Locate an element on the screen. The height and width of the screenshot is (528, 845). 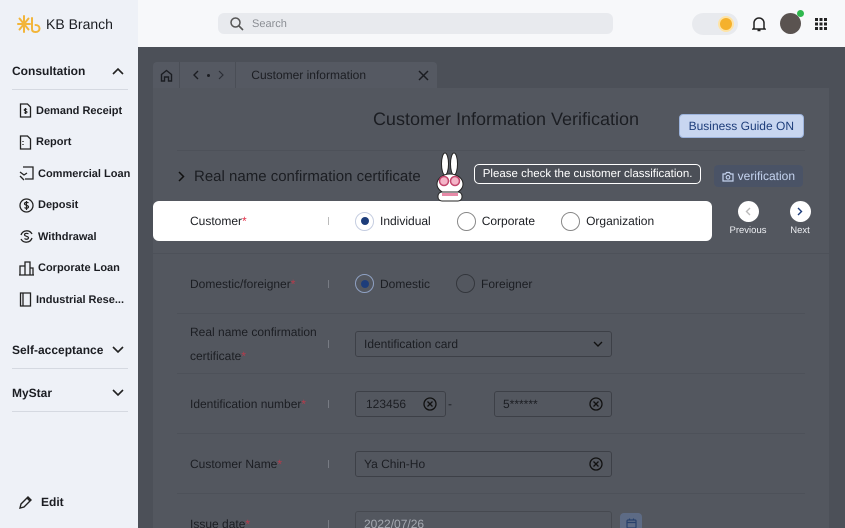
sidebar-item: Corporate Loan is located at coordinates (66, 268).